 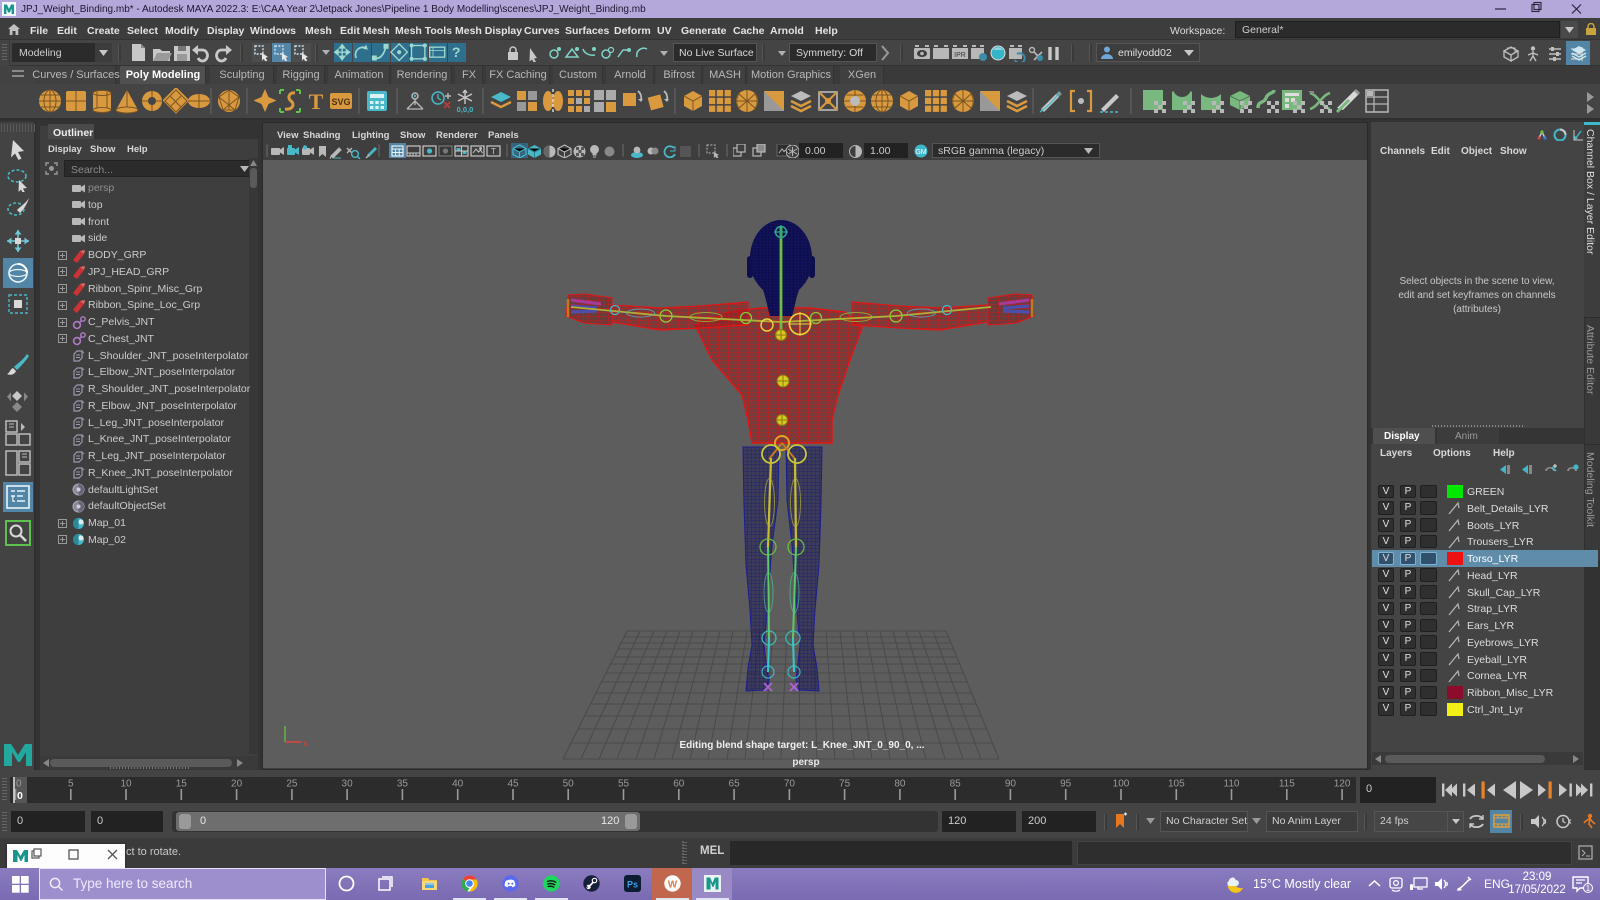 What do you see at coordinates (1287, 784) in the screenshot?
I see `svg-text: 115` at bounding box center [1287, 784].